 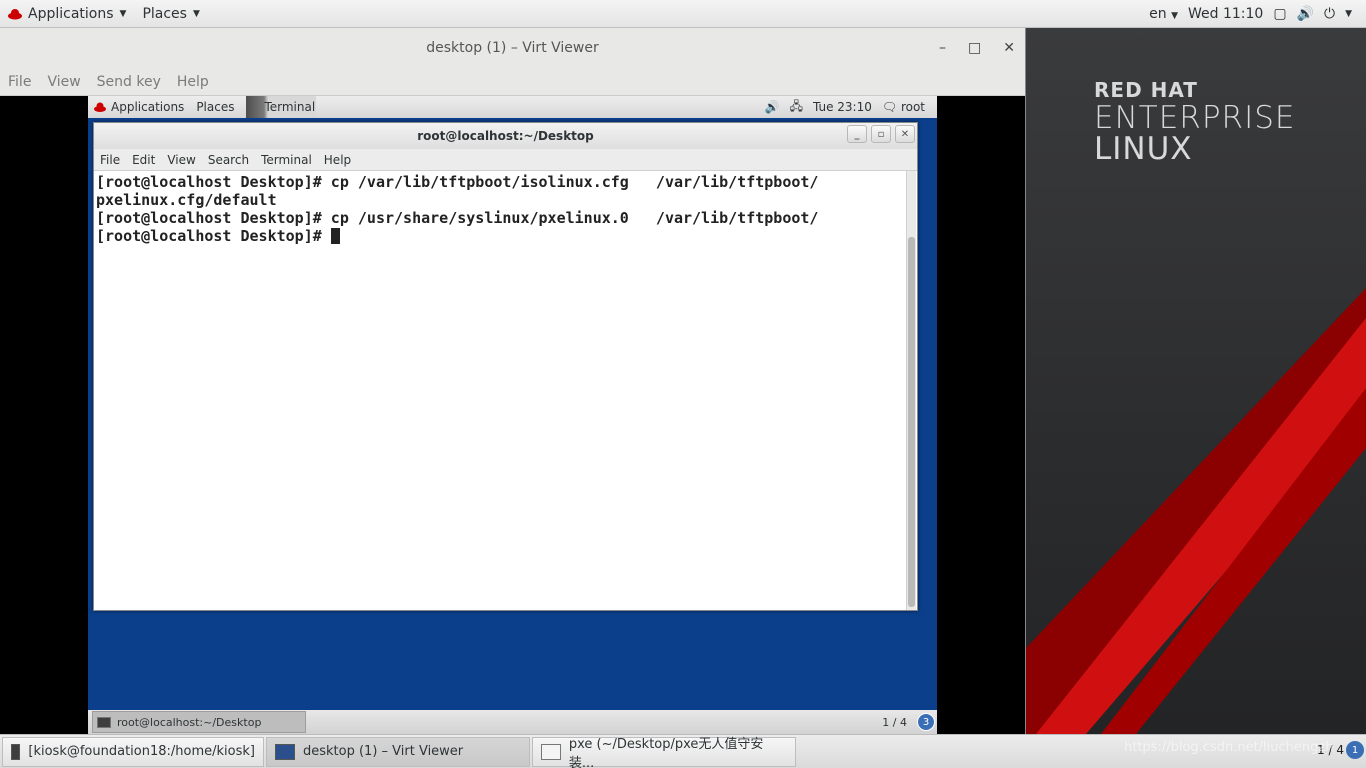 What do you see at coordinates (894, 722) in the screenshot?
I see `guest-workspace-pager: 1 / 4` at bounding box center [894, 722].